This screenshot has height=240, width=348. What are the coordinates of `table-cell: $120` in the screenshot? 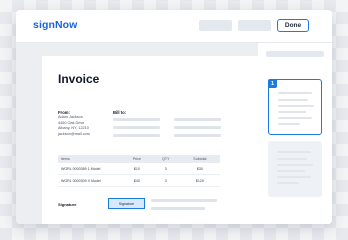 It's located at (199, 180).